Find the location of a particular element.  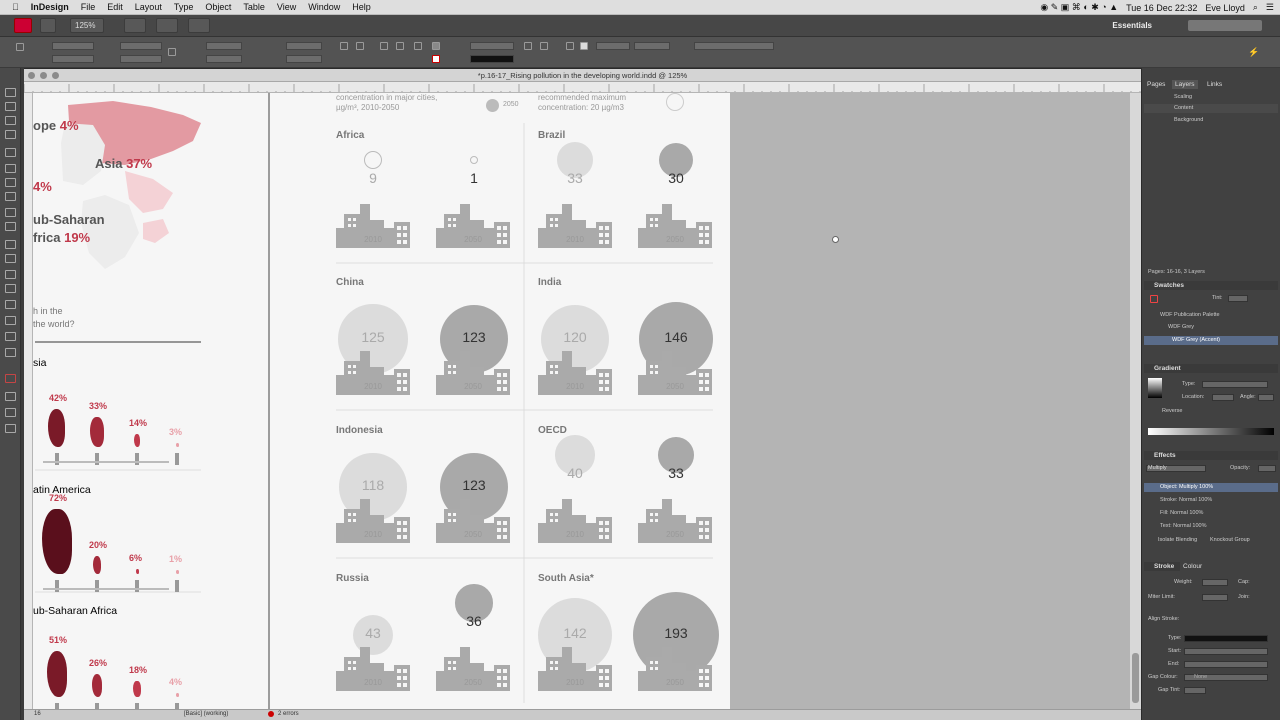

corner-icon is located at coordinates (584, 46).